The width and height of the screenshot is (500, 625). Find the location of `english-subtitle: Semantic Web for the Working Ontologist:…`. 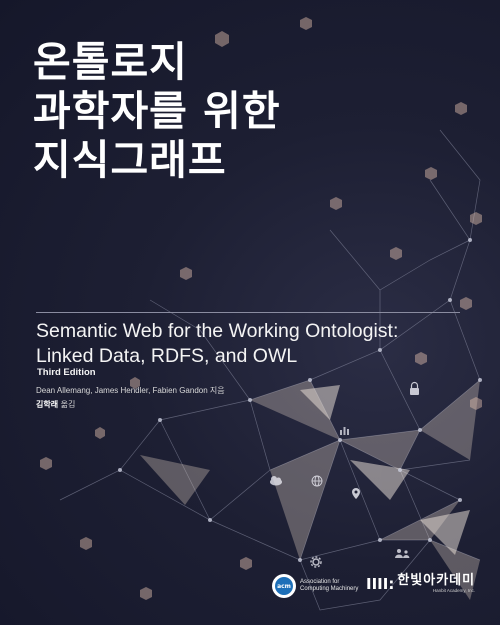

english-subtitle: Semantic Web for the Working Ontologist:… is located at coordinates (256, 356).